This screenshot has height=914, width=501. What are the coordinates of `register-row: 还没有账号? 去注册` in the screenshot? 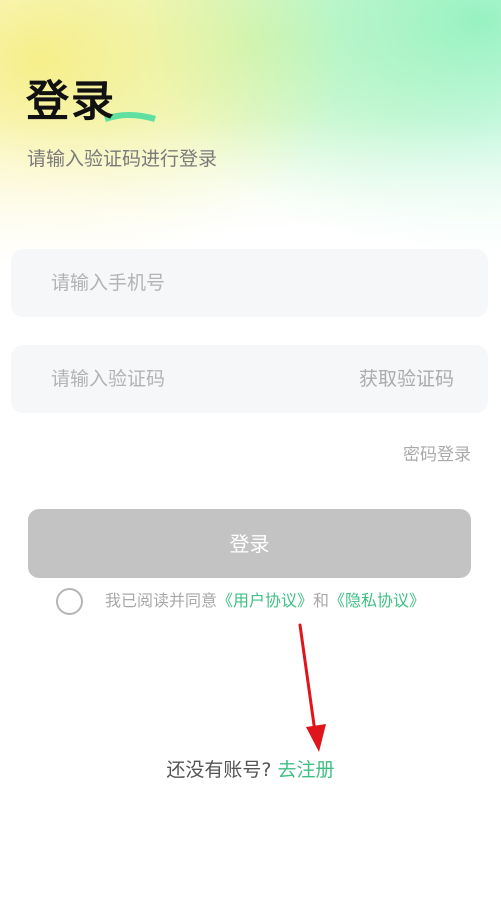 It's located at (250, 770).